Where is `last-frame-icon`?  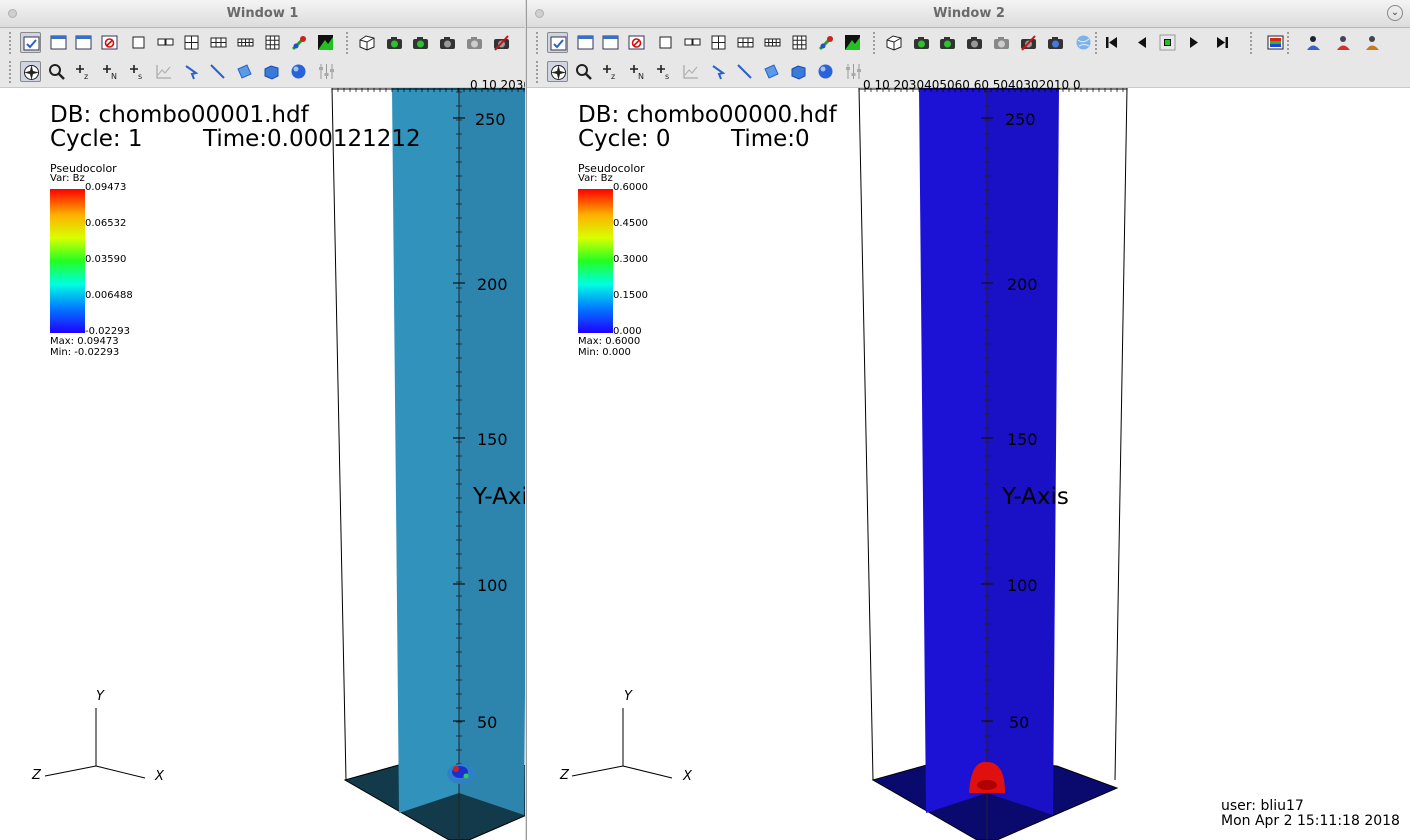
last-frame-icon is located at coordinates (1222, 42).